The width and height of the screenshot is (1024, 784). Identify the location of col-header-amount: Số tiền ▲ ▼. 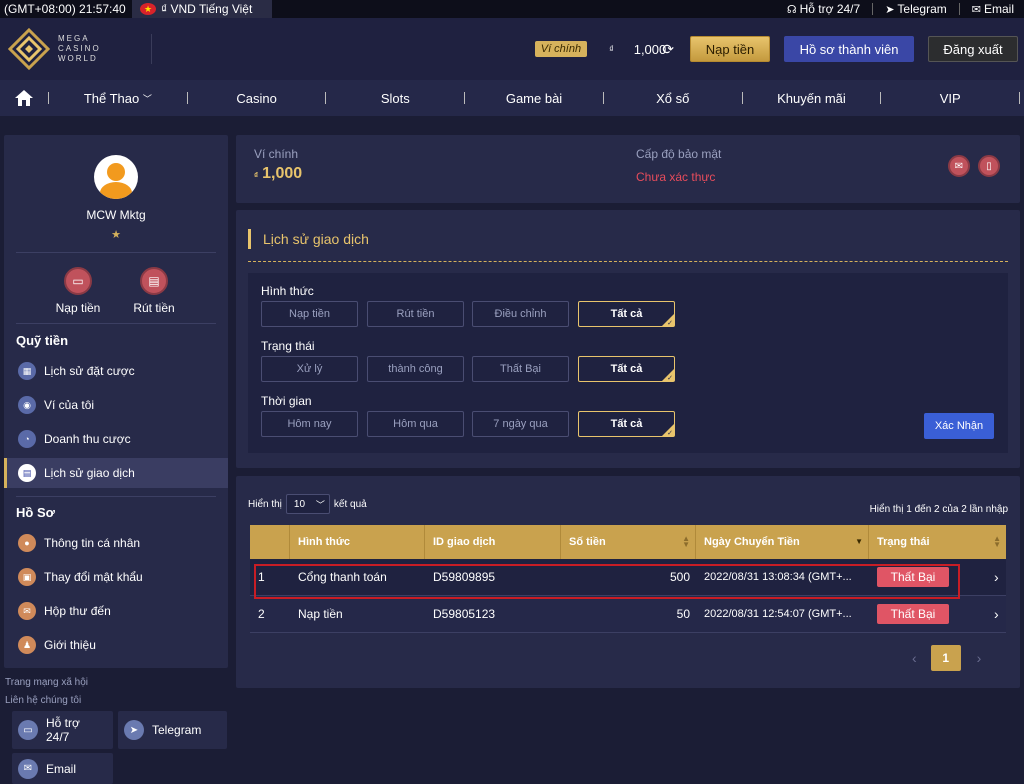
(628, 542).